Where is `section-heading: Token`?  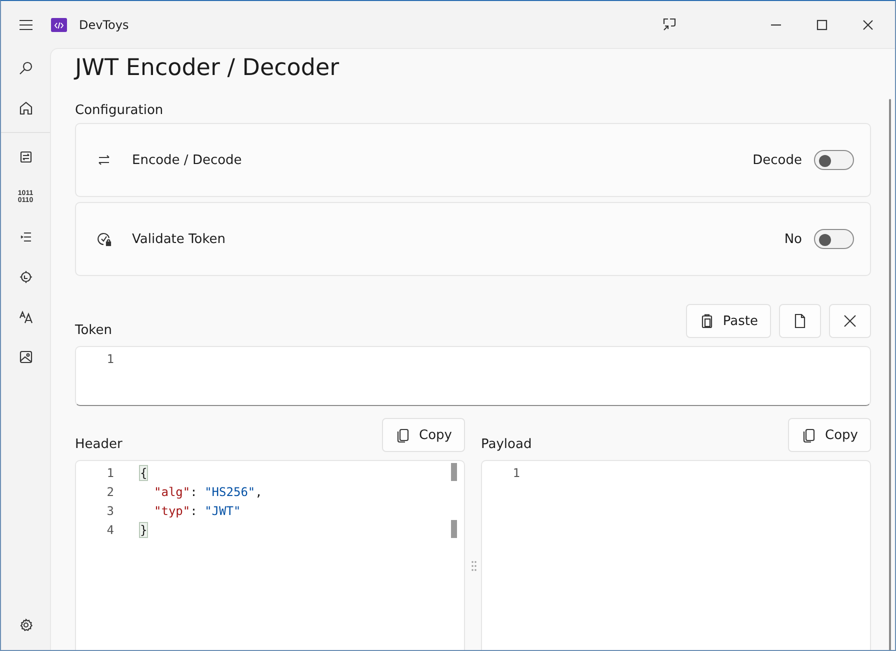 section-heading: Token is located at coordinates (93, 330).